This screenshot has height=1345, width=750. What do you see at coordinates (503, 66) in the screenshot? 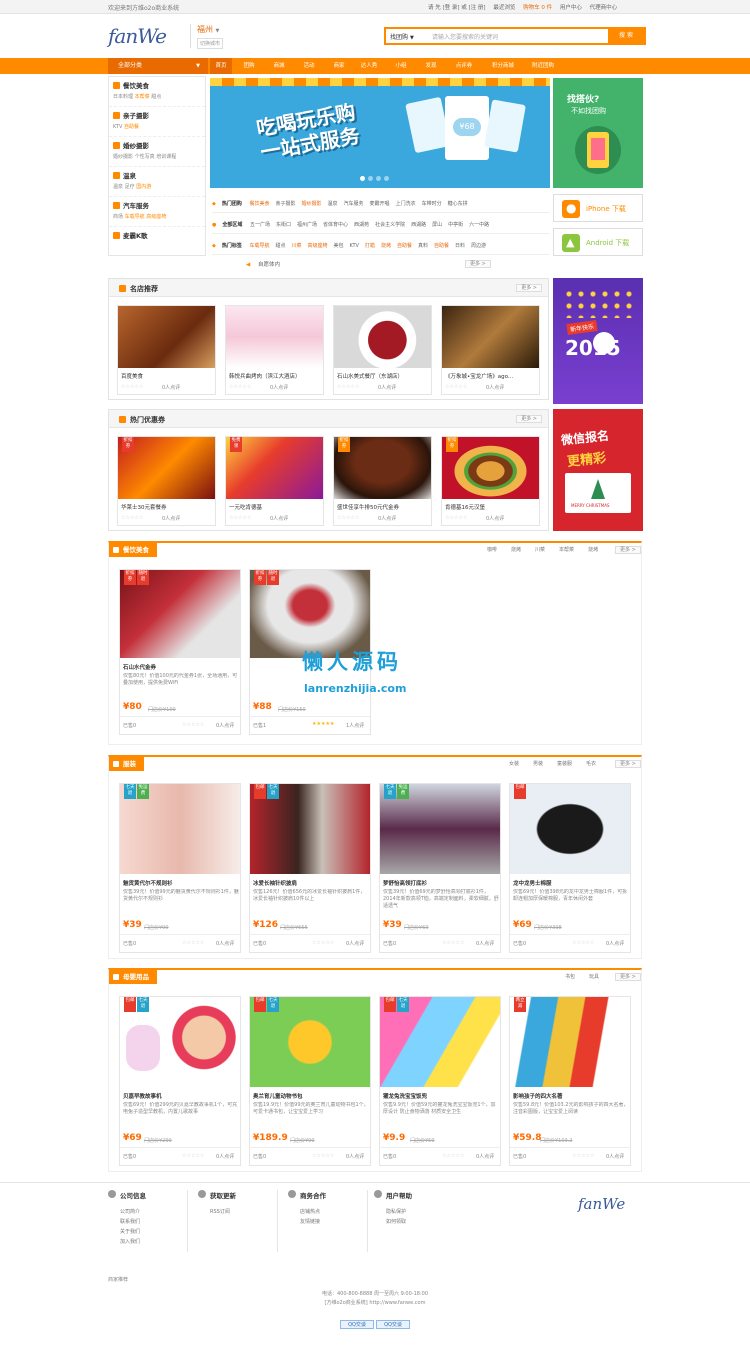
I see `nav-points: 积分商城` at bounding box center [503, 66].